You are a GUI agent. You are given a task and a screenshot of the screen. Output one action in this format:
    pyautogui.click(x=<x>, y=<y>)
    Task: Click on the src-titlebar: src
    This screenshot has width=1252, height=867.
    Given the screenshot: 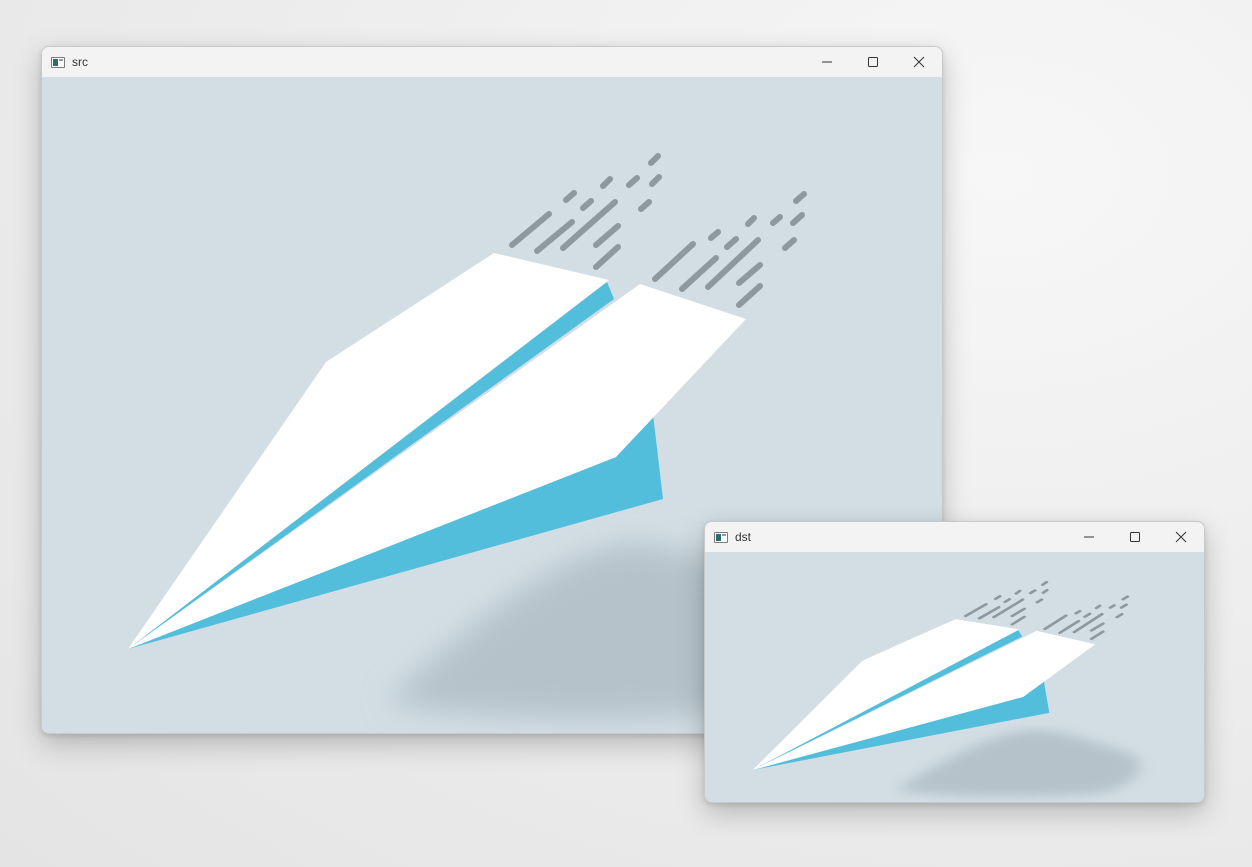 What is the action you would take?
    pyautogui.click(x=492, y=62)
    